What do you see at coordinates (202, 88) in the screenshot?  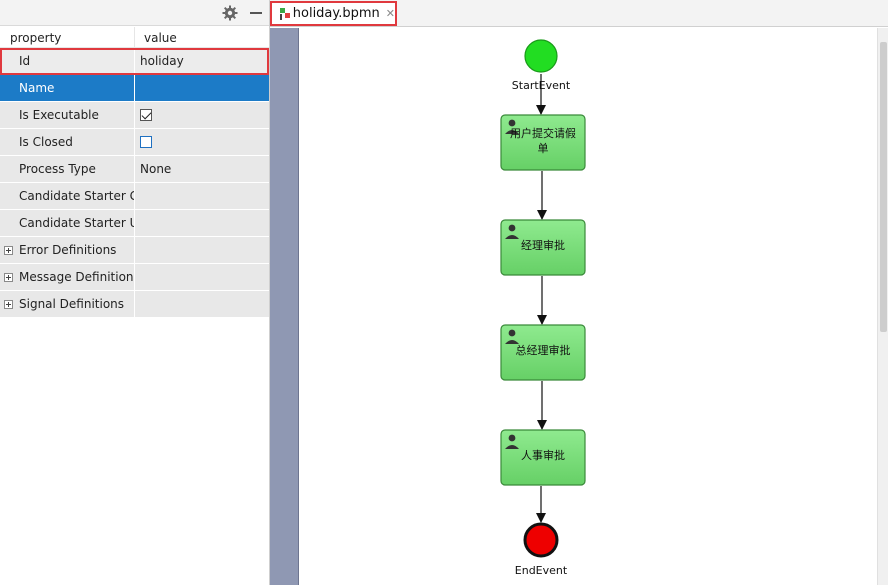 I see `name-value-field` at bounding box center [202, 88].